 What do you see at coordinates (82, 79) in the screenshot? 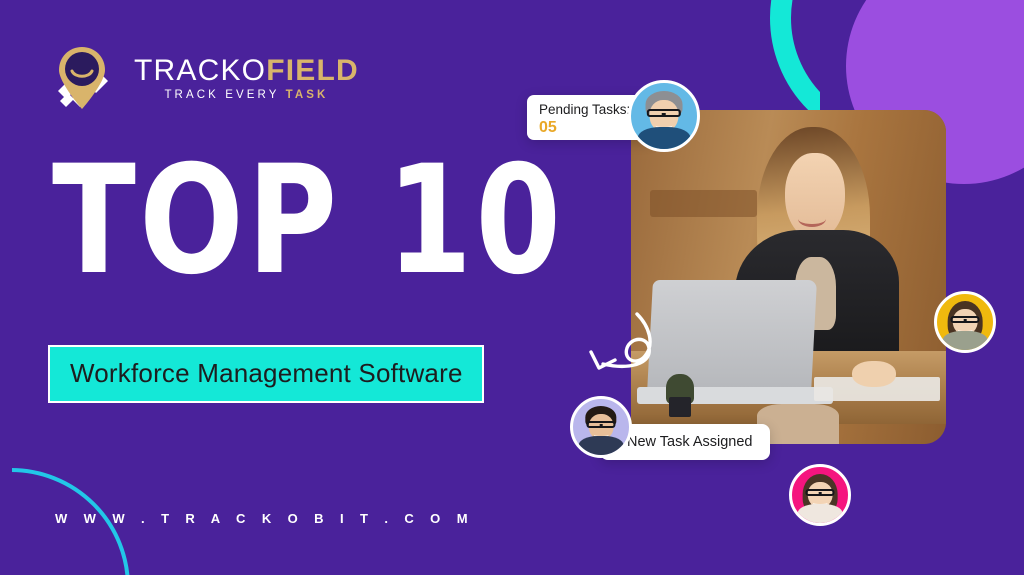
I see `map-pin-smile-logo-icon` at bounding box center [82, 79].